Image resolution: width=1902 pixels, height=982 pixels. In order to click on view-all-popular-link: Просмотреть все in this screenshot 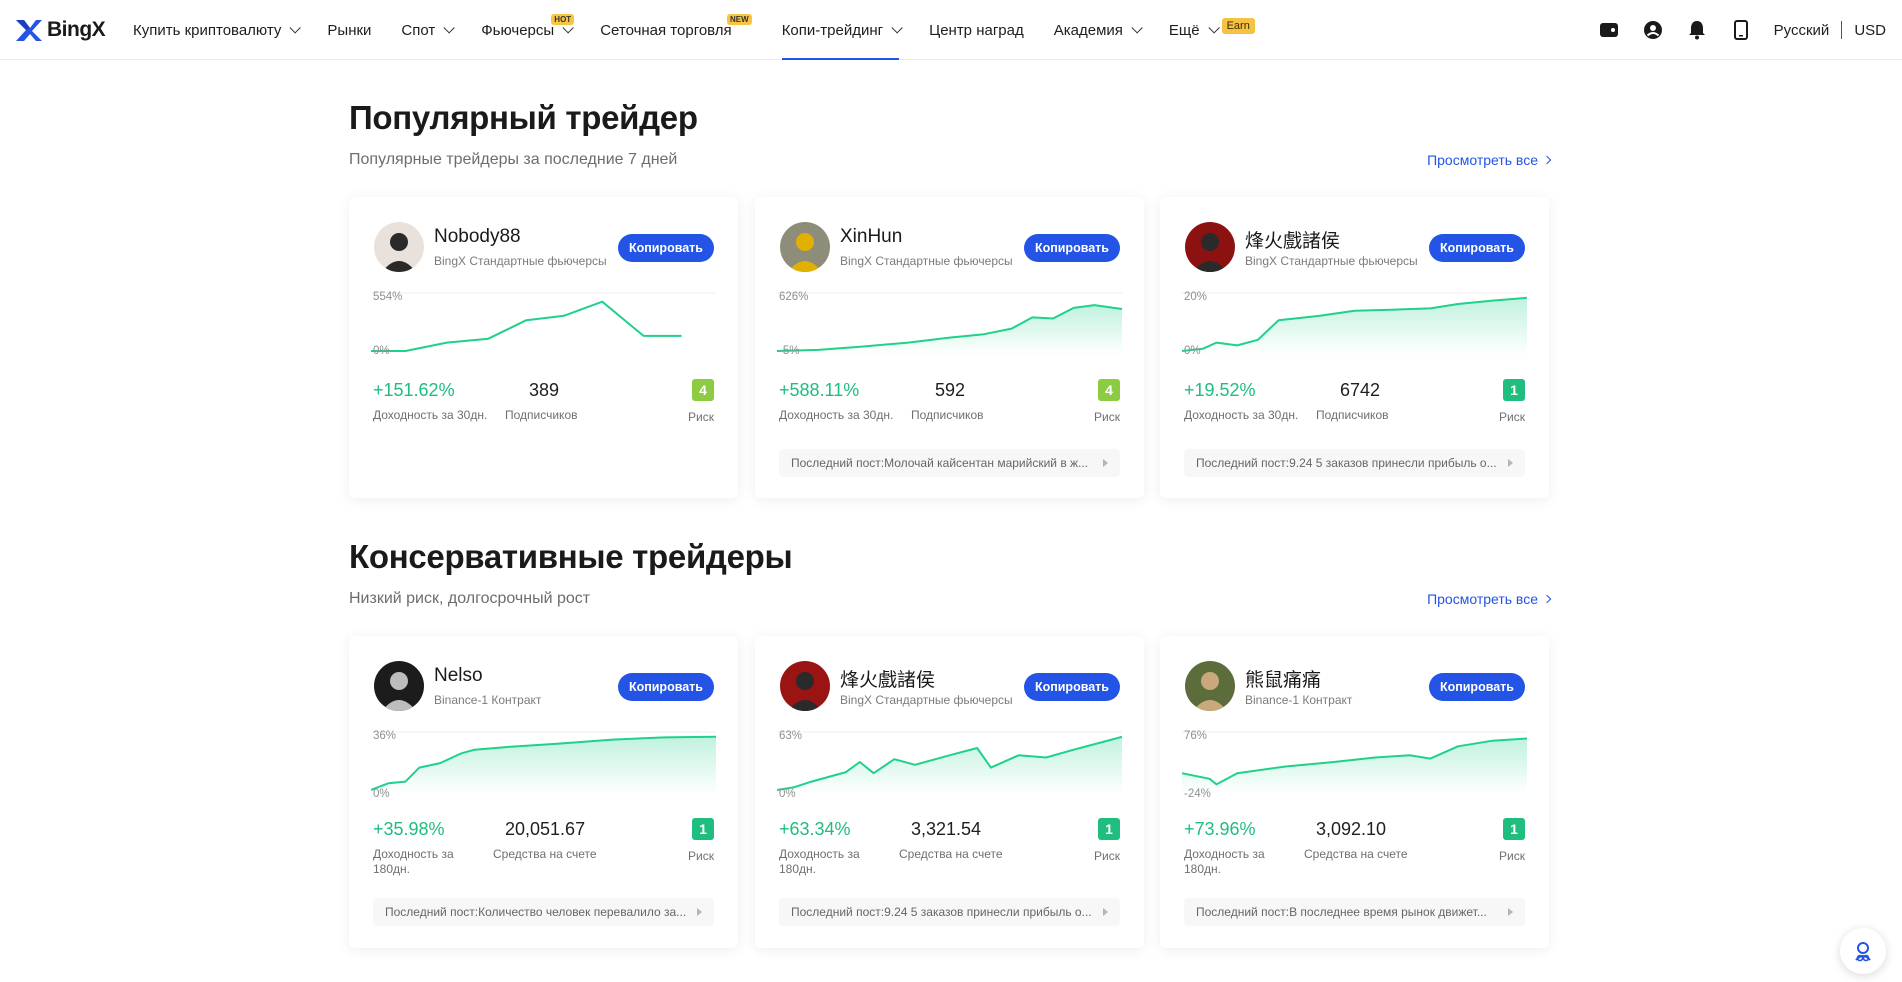, I will do `click(1489, 160)`.